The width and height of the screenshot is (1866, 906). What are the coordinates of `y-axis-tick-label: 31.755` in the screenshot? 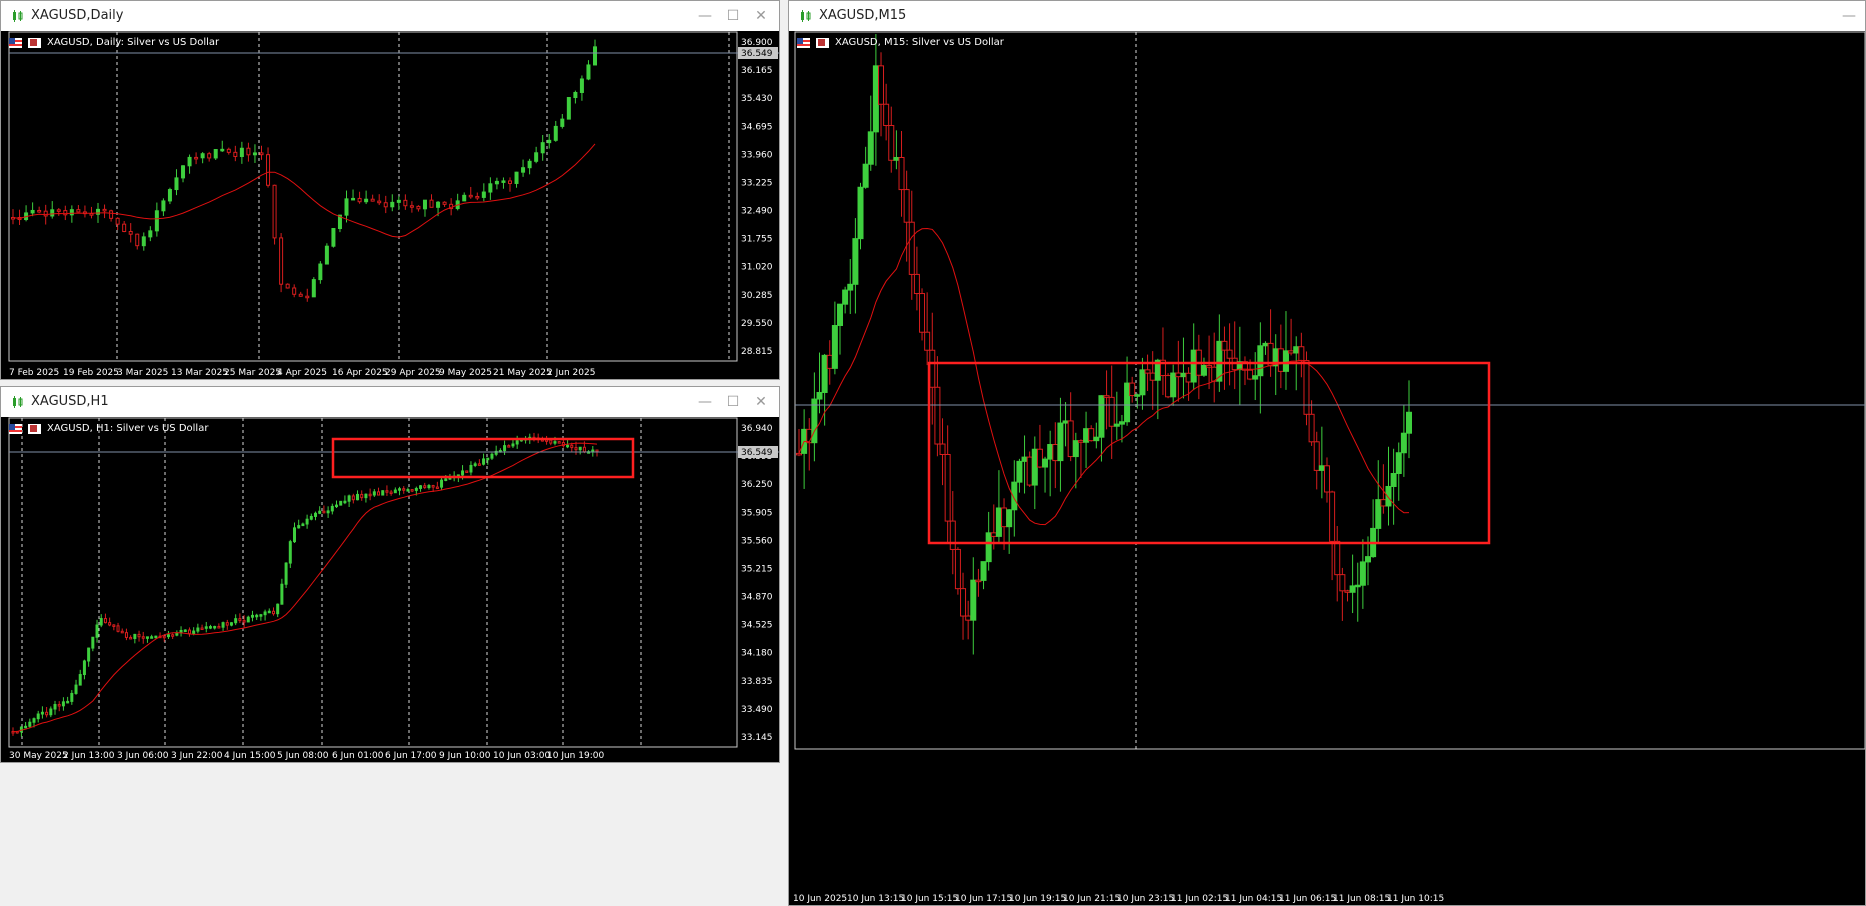 It's located at (757, 240).